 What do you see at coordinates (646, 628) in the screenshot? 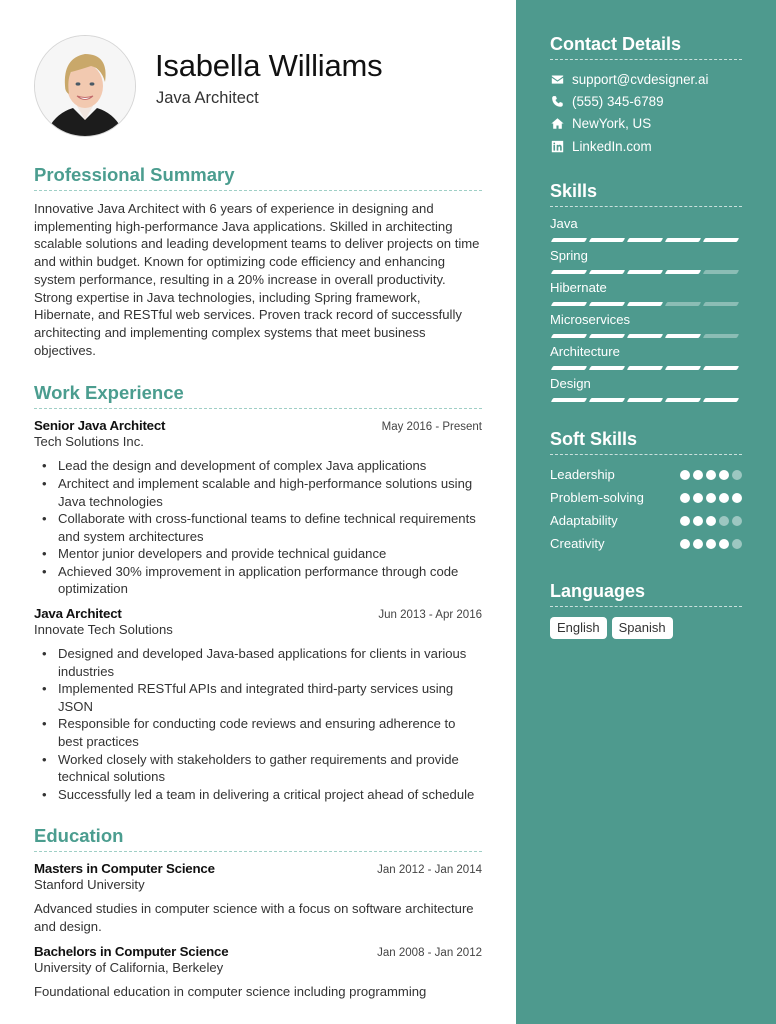
I see `languages-list: English Spanish` at bounding box center [646, 628].